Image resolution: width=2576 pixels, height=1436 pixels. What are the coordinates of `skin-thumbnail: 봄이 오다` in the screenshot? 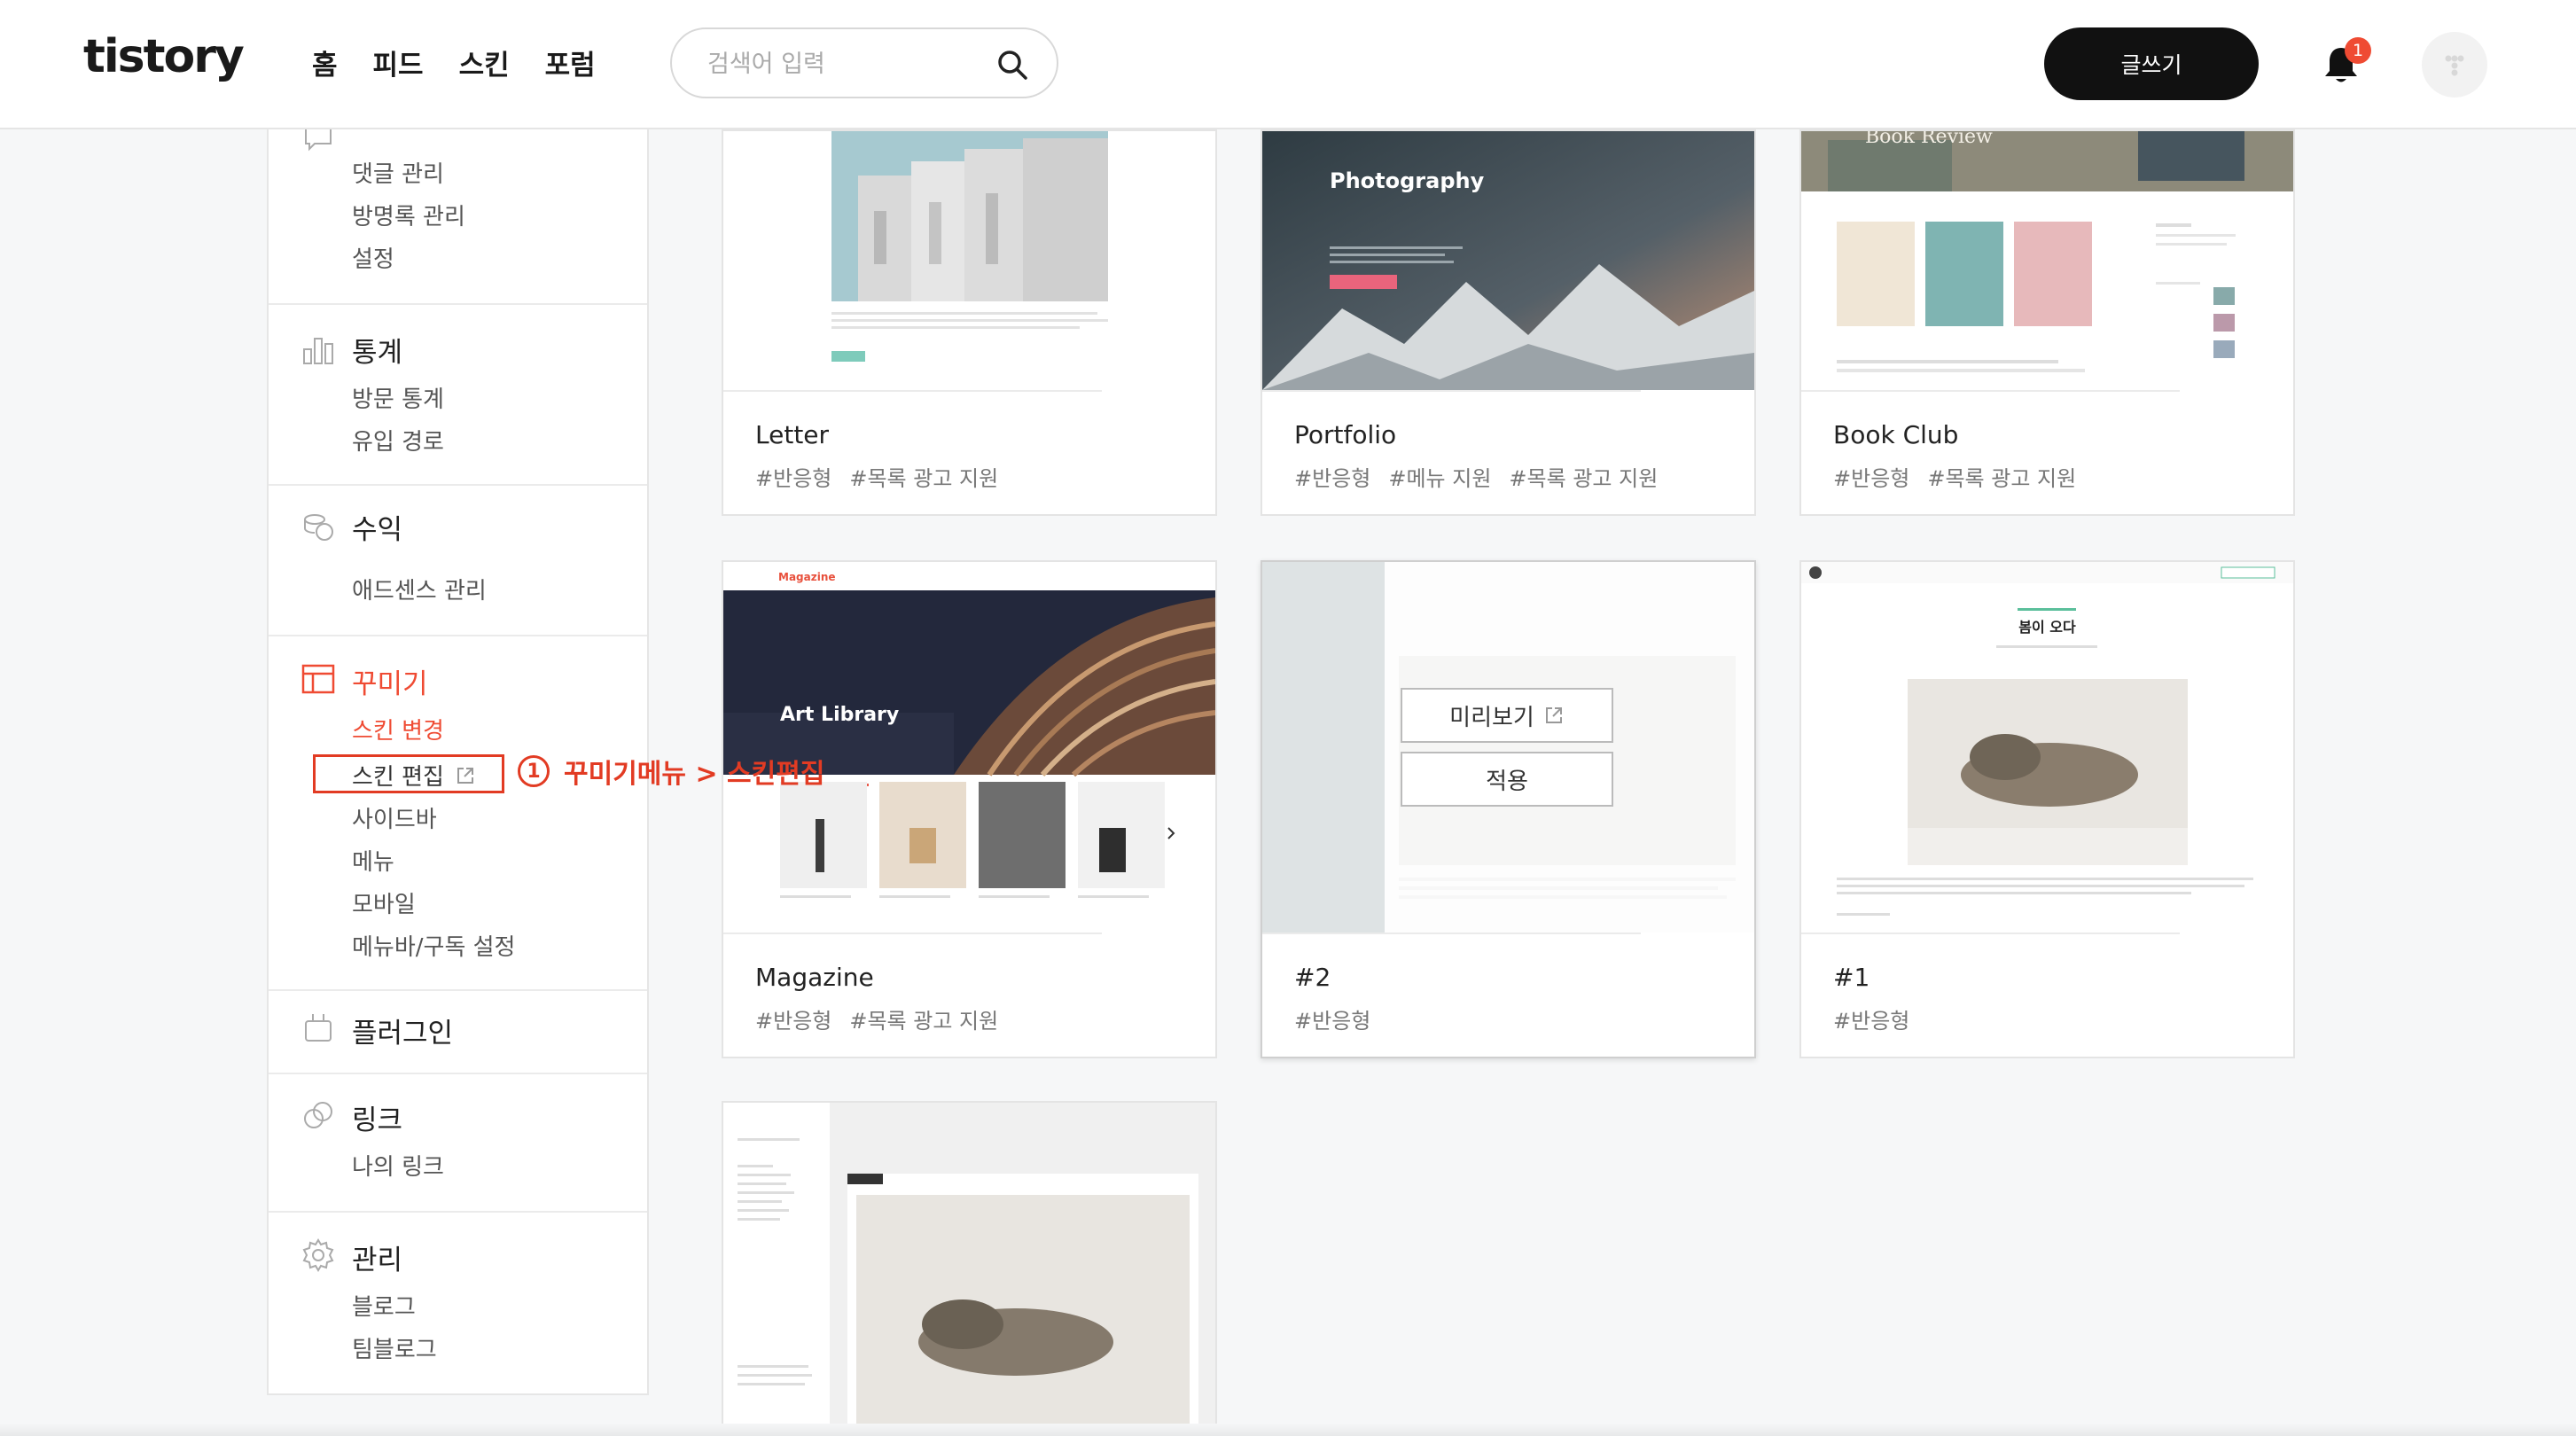 It's located at (2047, 747).